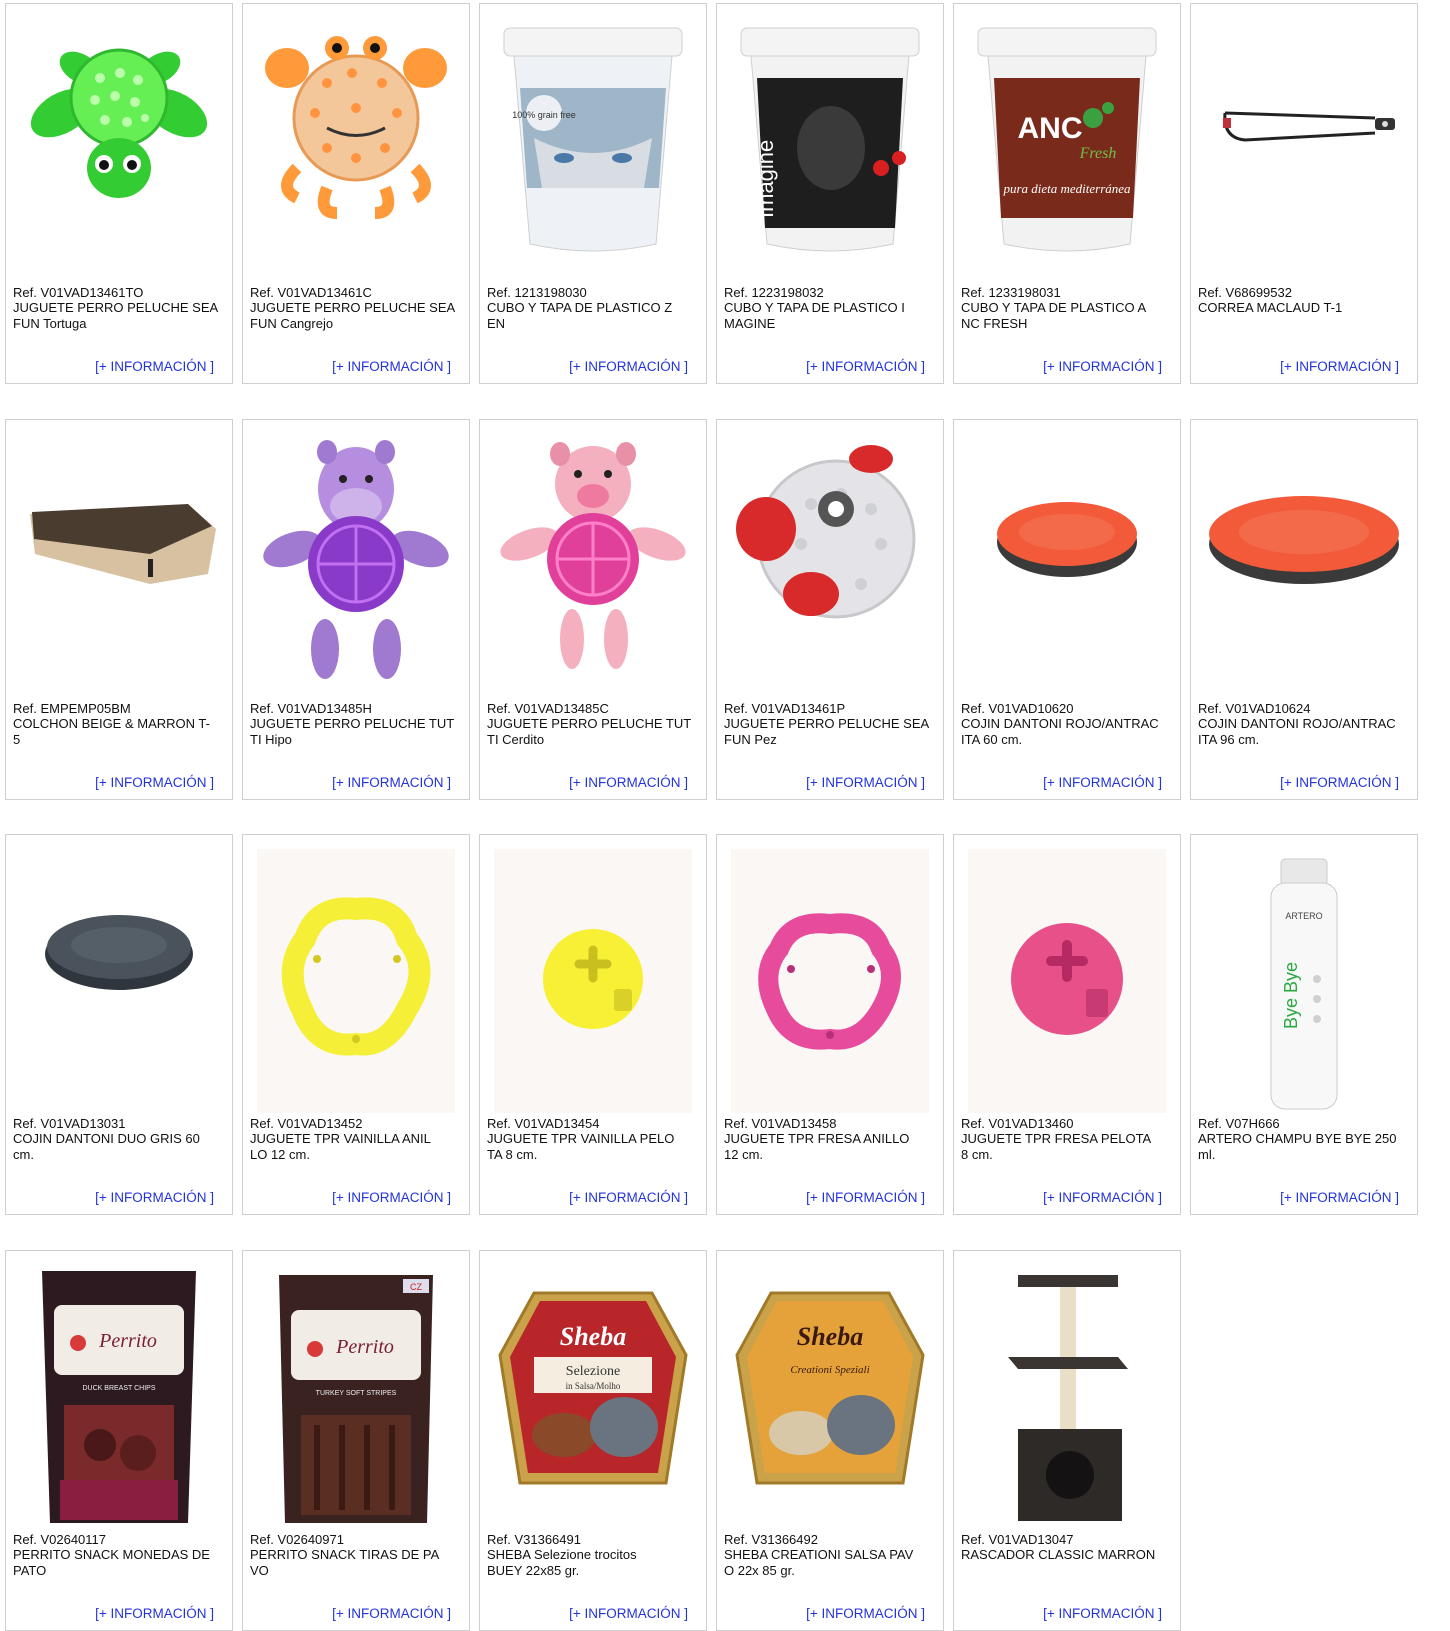 This screenshot has width=1450, height=1631. Describe the element at coordinates (829, 1370) in the screenshot. I see `creationi-text: Creationi Speziali` at that location.